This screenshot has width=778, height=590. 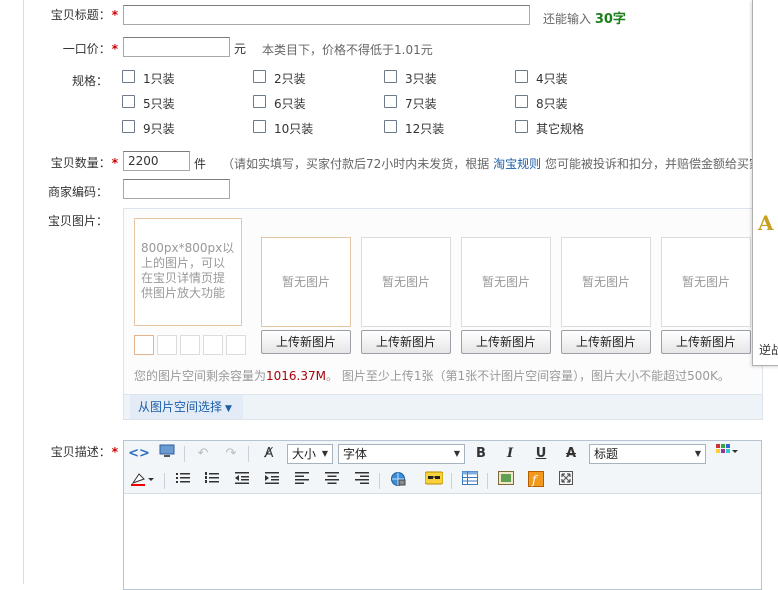 I want to click on side-panel, so click(x=765, y=183).